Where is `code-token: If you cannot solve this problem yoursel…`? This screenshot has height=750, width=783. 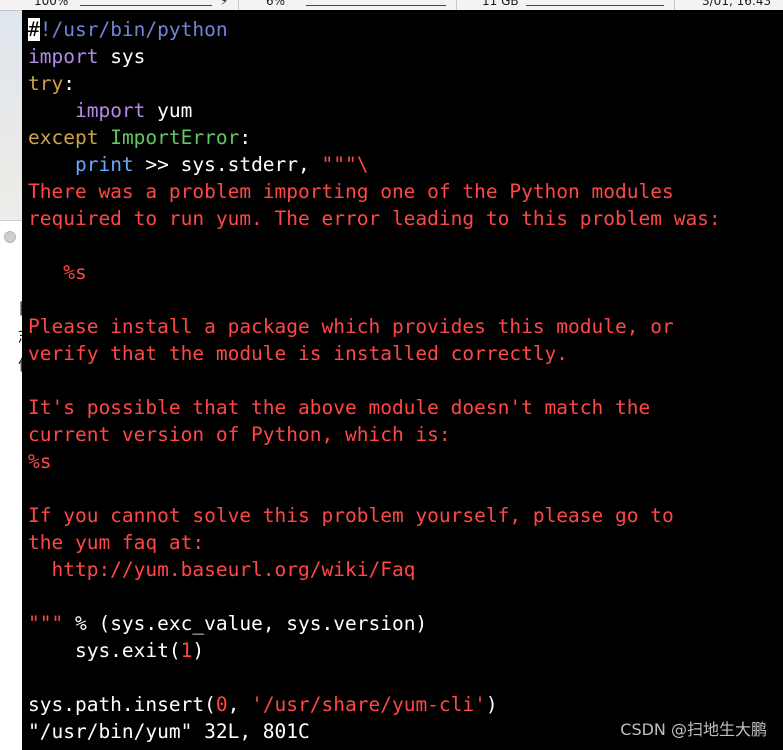
code-token: If you cannot solve this problem yoursel… is located at coordinates (351, 515).